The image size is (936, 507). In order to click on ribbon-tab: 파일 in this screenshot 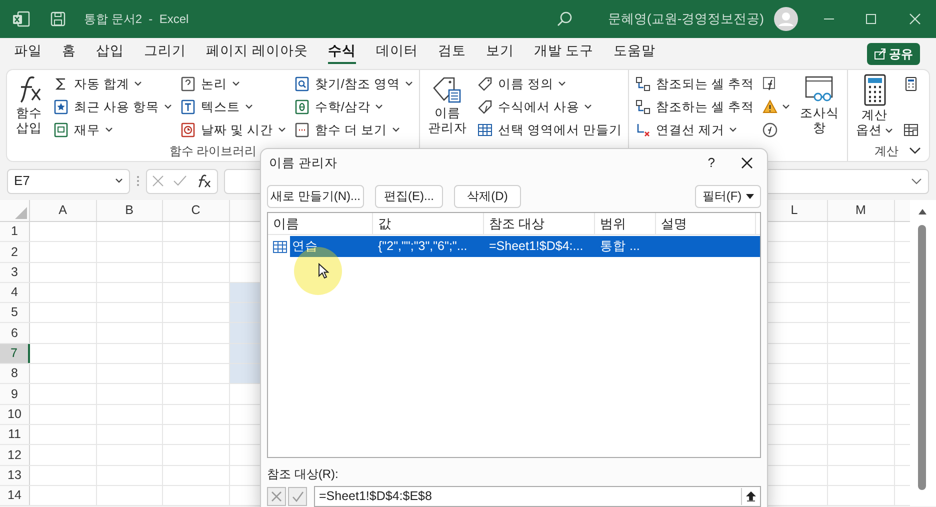, I will do `click(28, 54)`.